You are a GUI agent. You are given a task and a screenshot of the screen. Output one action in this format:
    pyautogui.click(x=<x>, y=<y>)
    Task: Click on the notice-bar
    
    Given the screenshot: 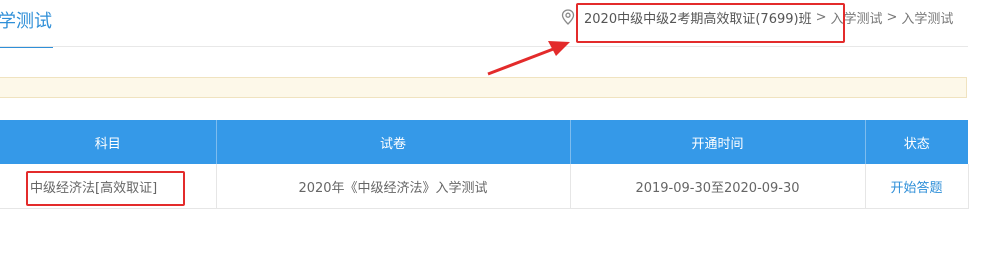 What is the action you would take?
    pyautogui.click(x=483, y=87)
    